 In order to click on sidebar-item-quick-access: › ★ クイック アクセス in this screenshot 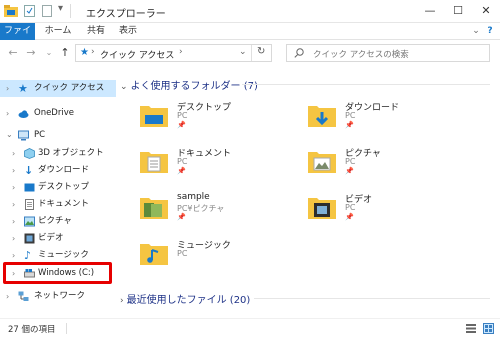, I will do `click(58, 88)`.